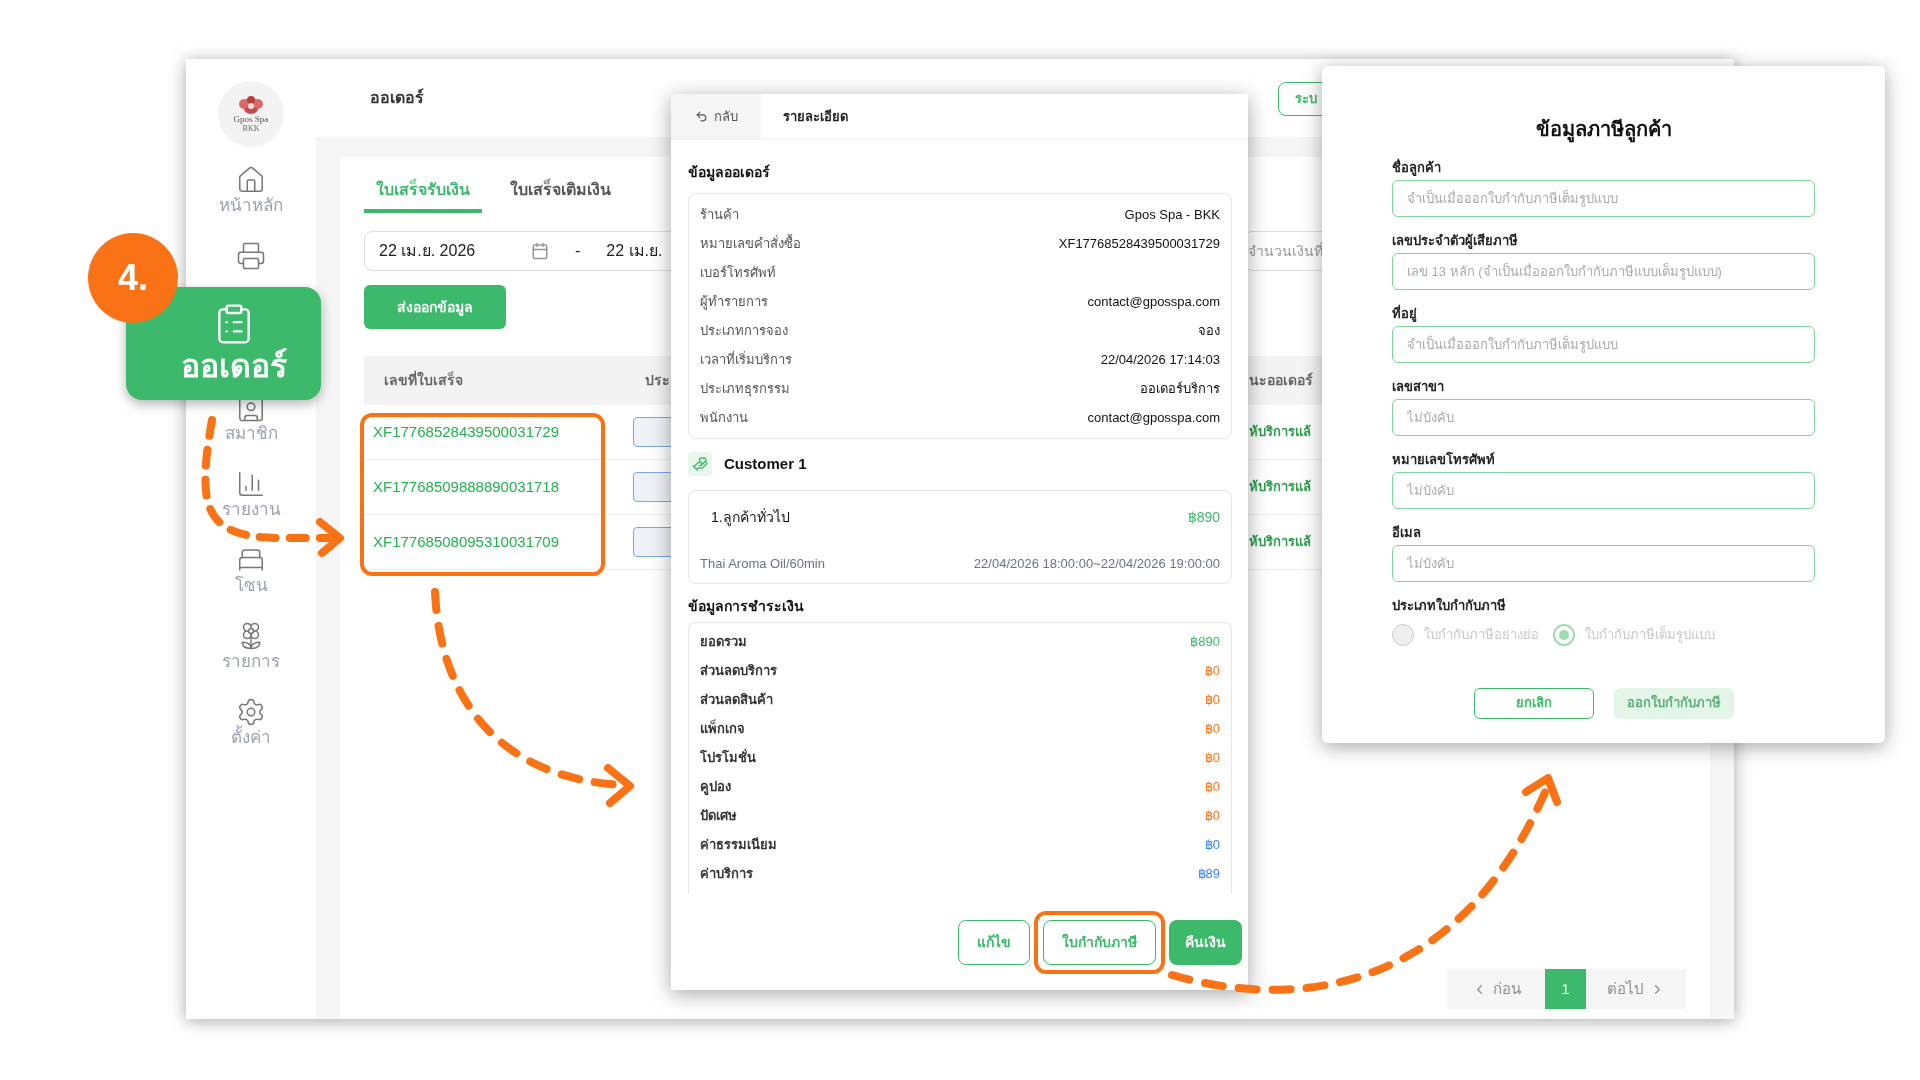 The image size is (1920, 1080). What do you see at coordinates (251, 128) in the screenshot?
I see `logo-branch: BKK` at bounding box center [251, 128].